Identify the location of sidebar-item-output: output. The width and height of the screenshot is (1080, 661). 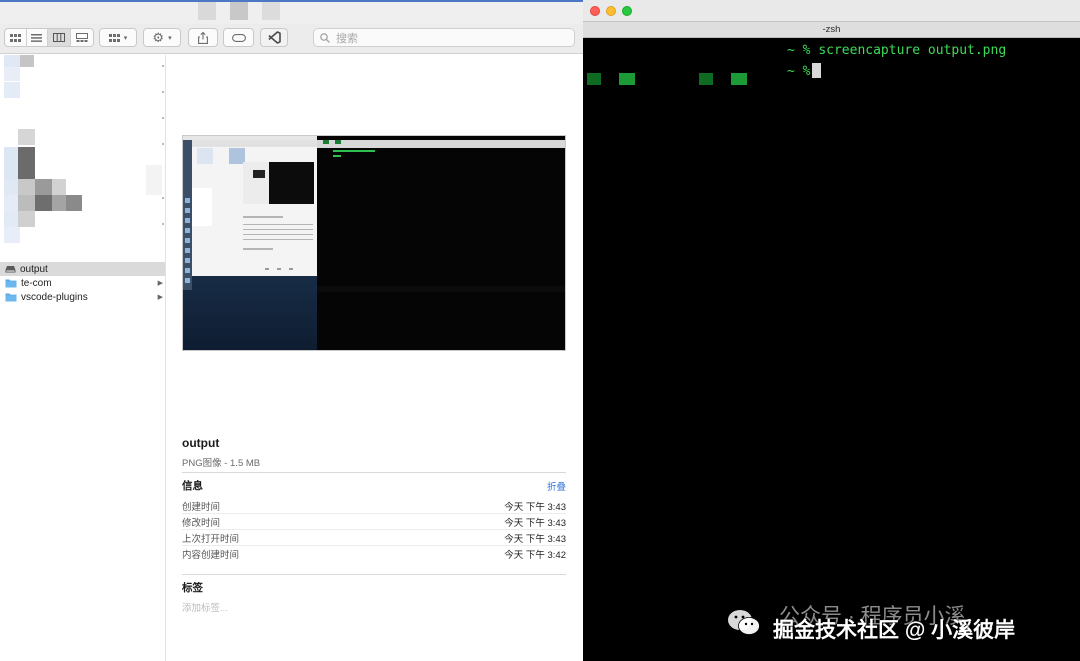
(82, 269).